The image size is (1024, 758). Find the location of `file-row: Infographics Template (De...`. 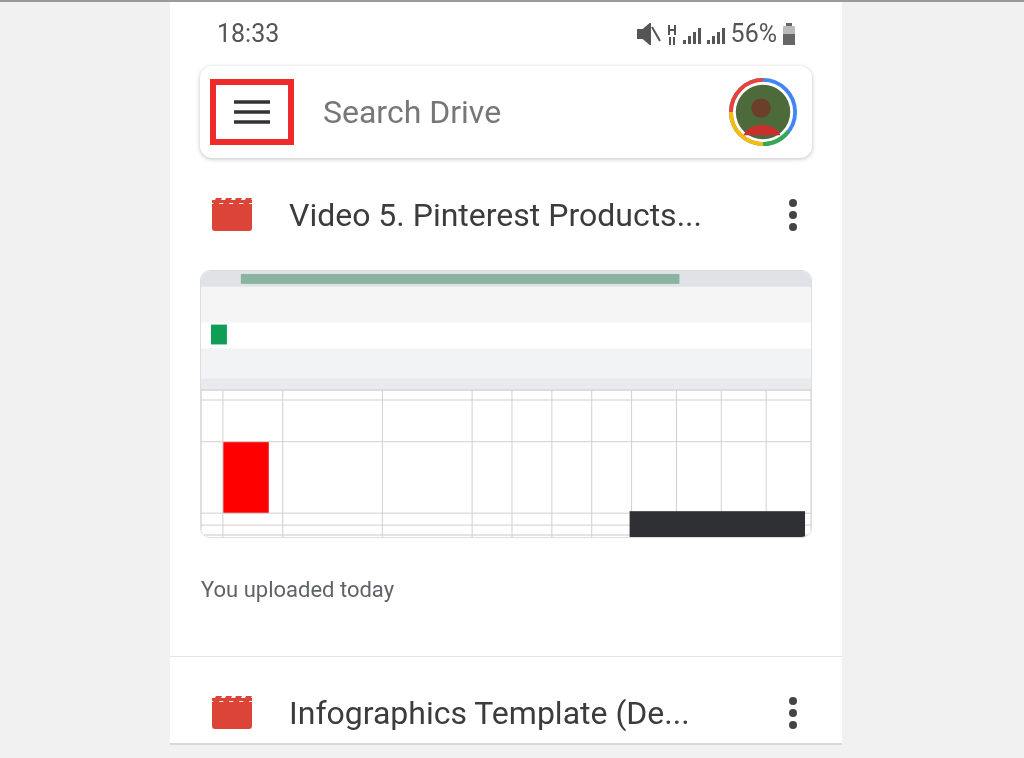

file-row: Infographics Template (De... is located at coordinates (506, 713).